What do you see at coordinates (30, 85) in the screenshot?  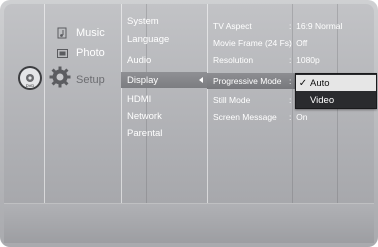 I see `svg-text: DVD` at bounding box center [30, 85].